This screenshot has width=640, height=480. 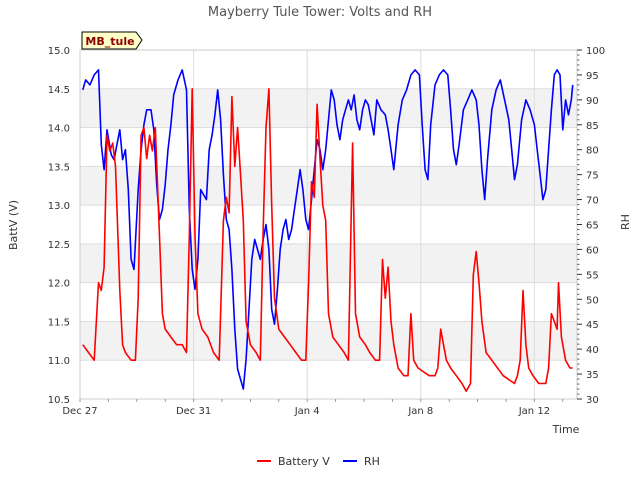 I want to click on y-right-tick-label: 80, so click(x=592, y=151).